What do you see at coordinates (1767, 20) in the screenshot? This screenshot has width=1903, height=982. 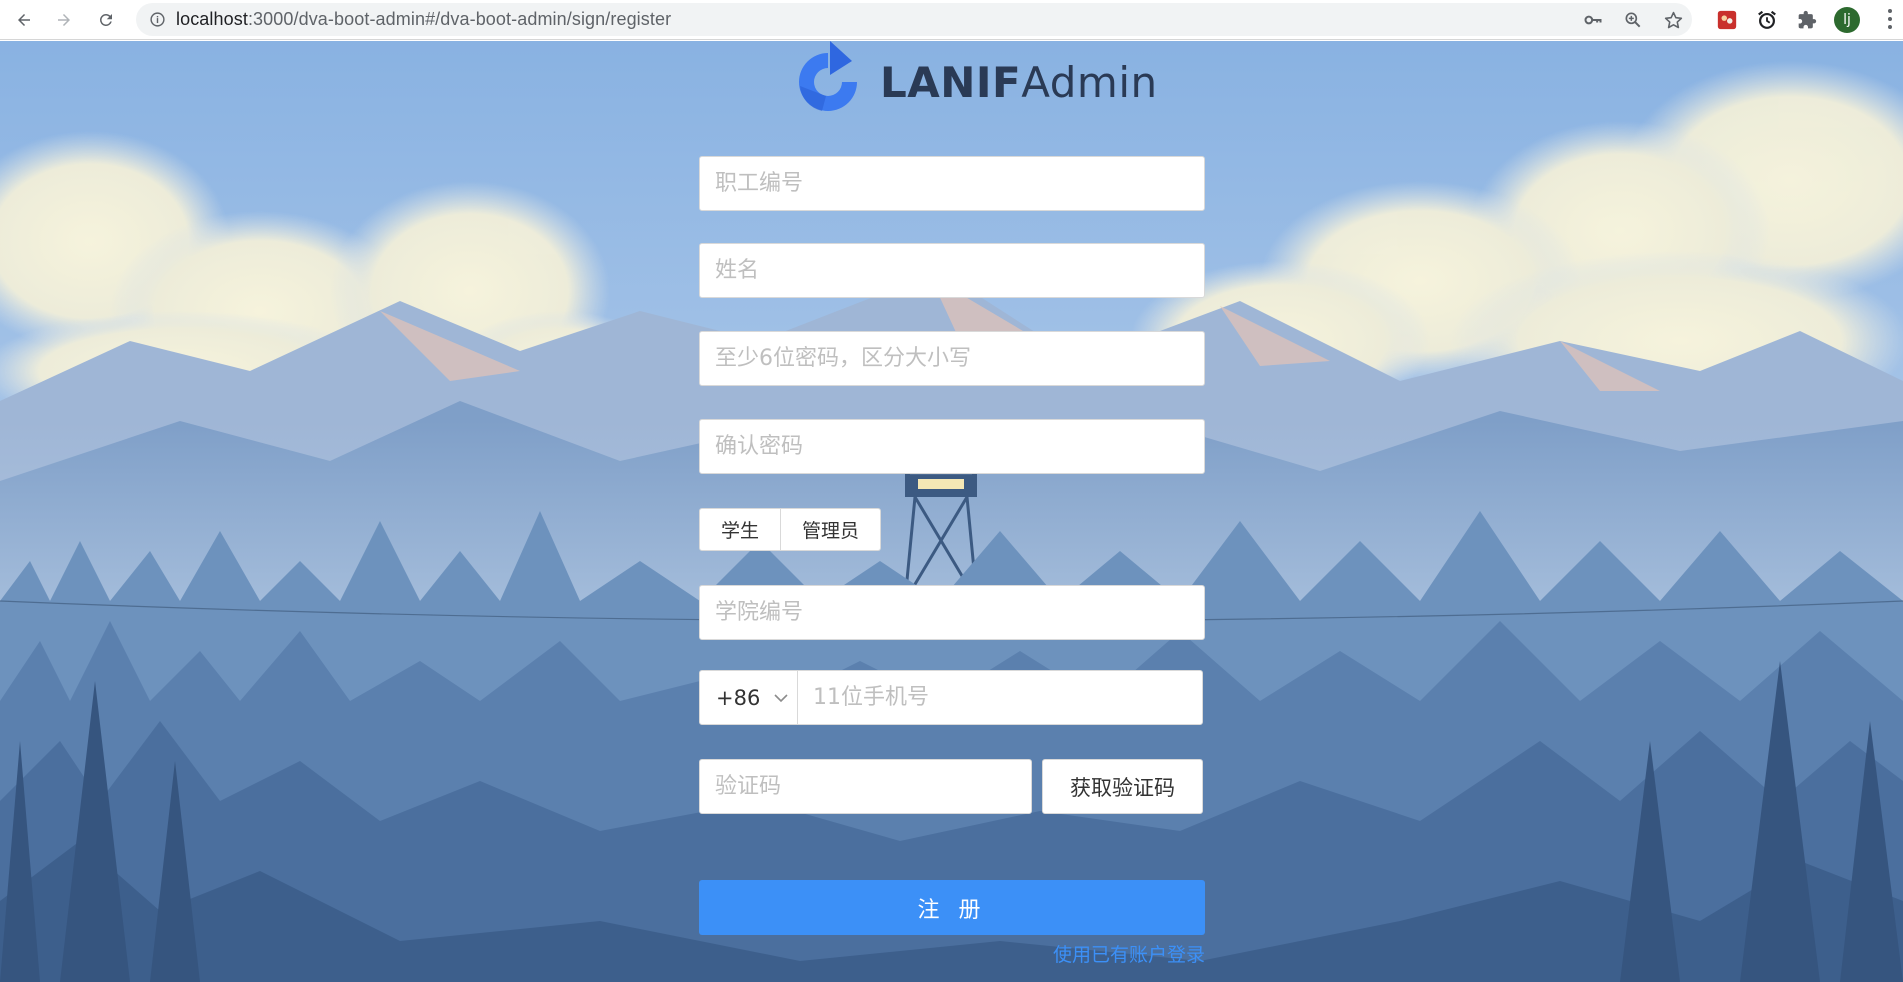 I see `alarm-icon` at bounding box center [1767, 20].